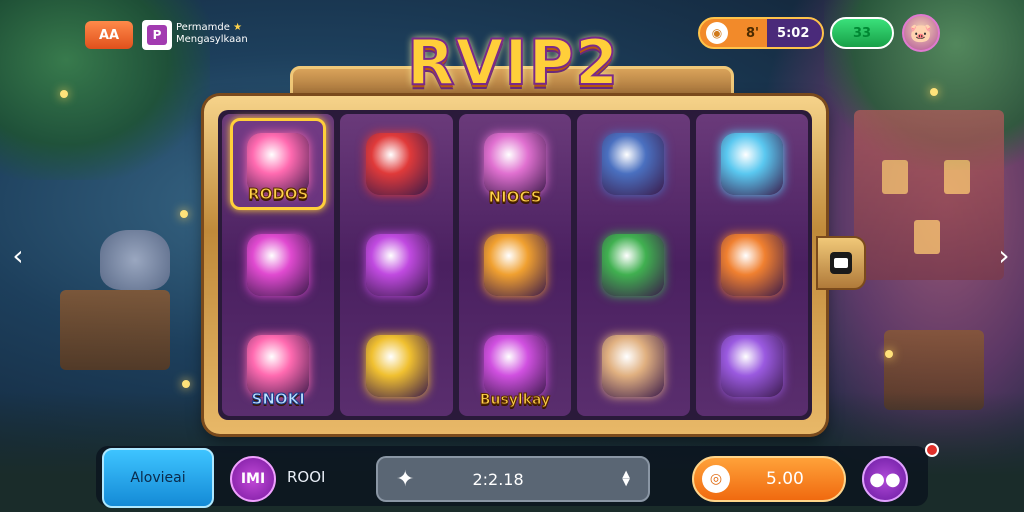 Image resolution: width=1024 pixels, height=512 pixels. I want to click on symbol-label: NIOCS, so click(515, 197).